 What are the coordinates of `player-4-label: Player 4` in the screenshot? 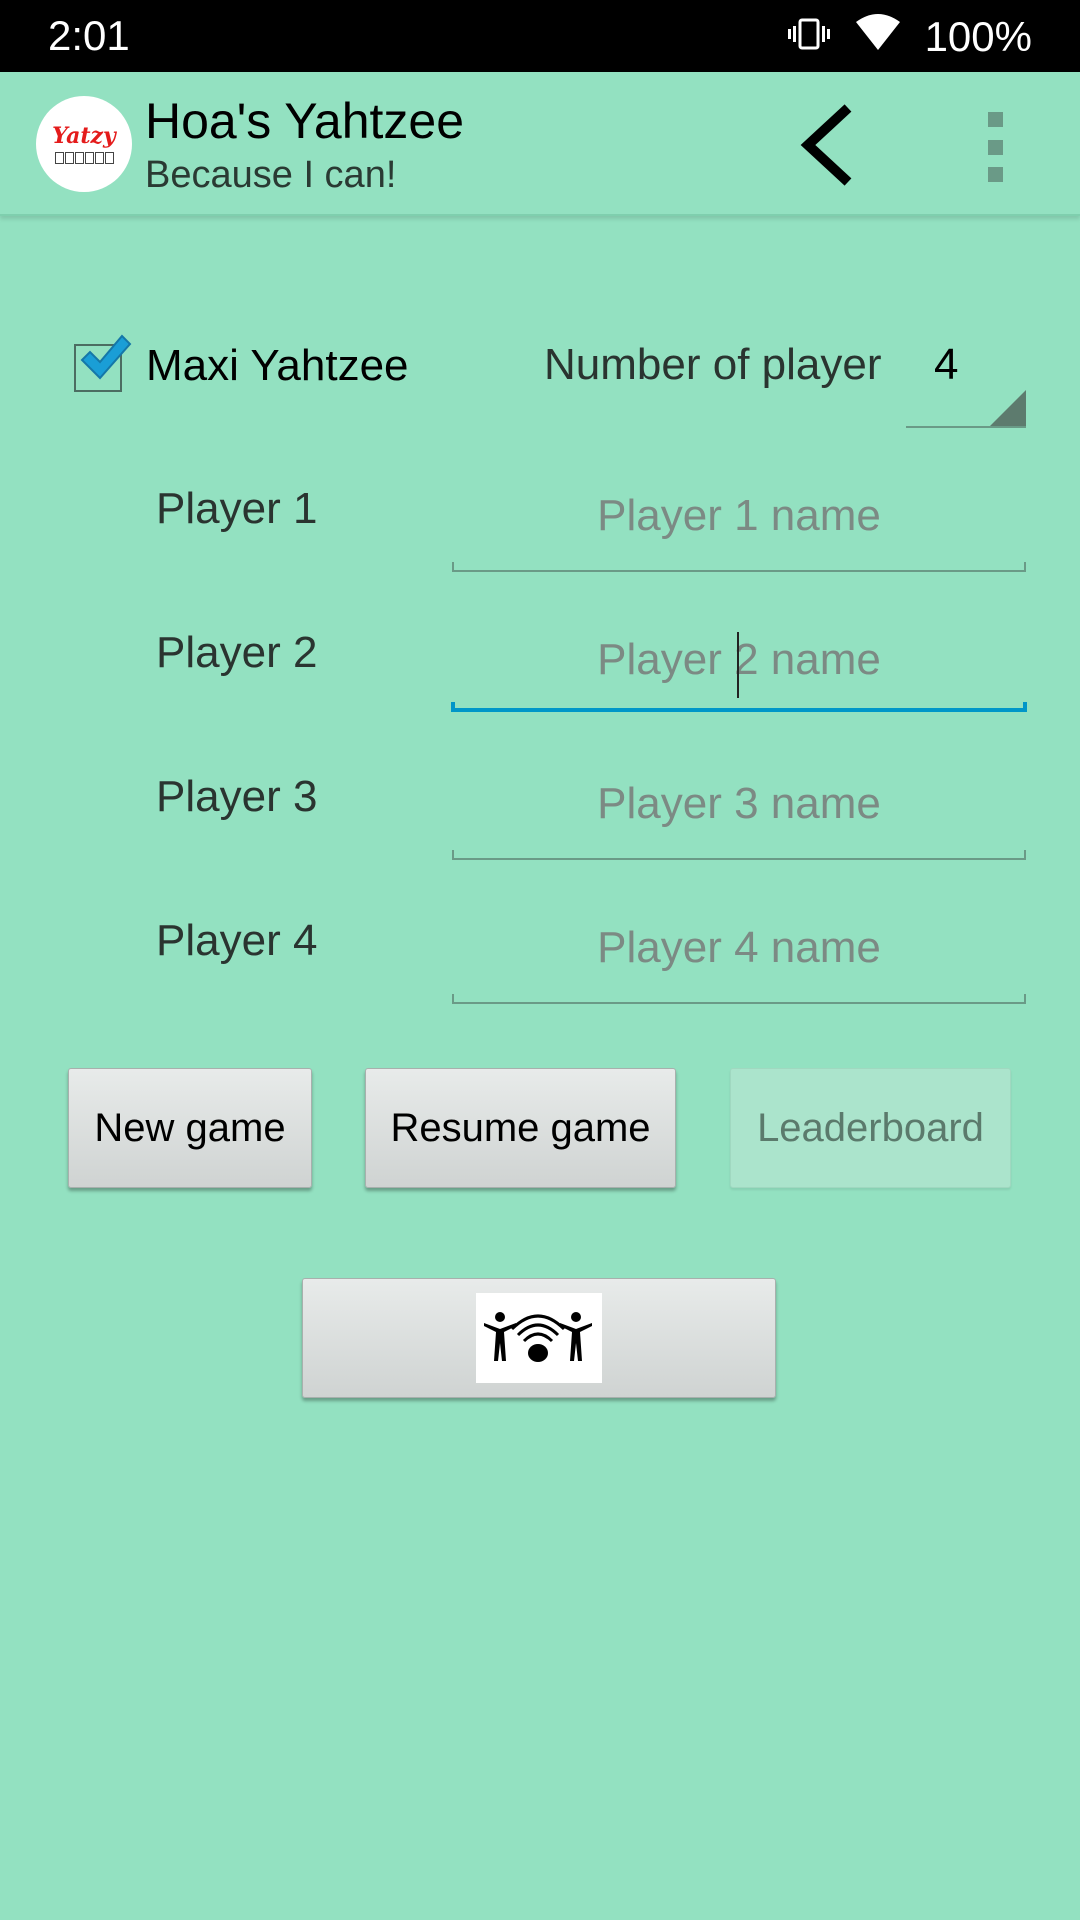 It's located at (237, 940).